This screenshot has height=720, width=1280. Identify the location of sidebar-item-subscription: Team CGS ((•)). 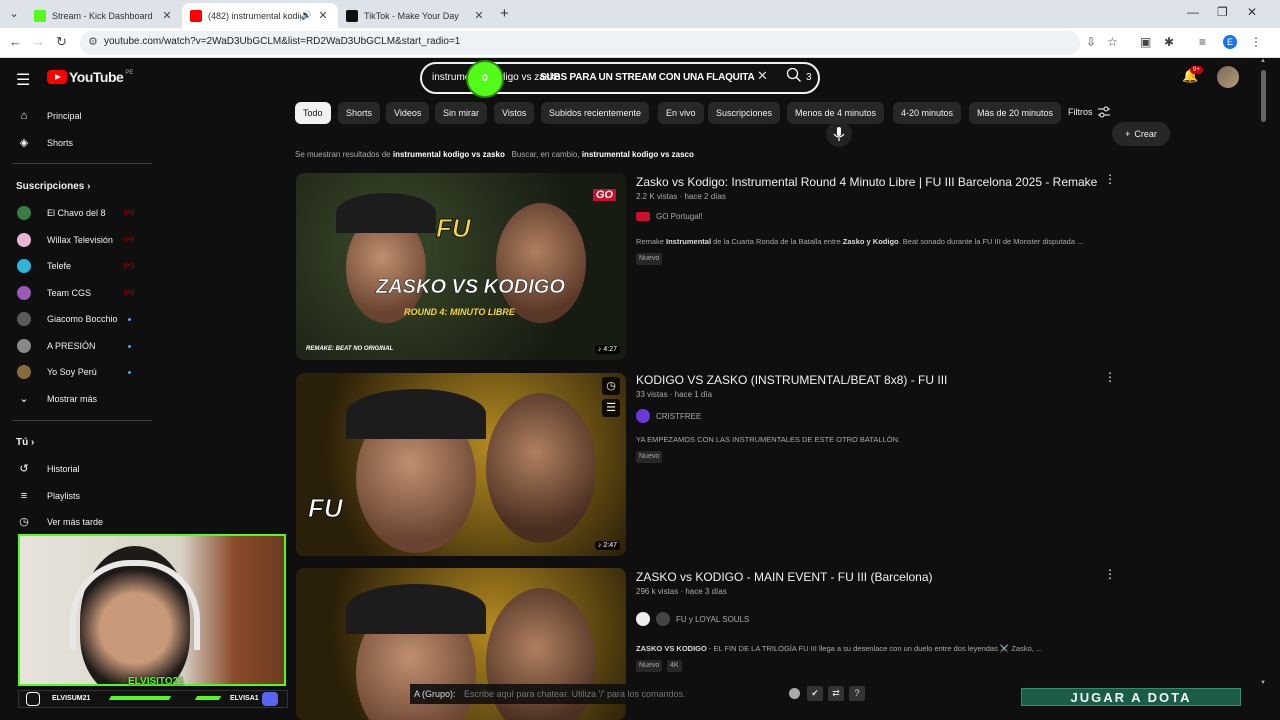
(76, 293).